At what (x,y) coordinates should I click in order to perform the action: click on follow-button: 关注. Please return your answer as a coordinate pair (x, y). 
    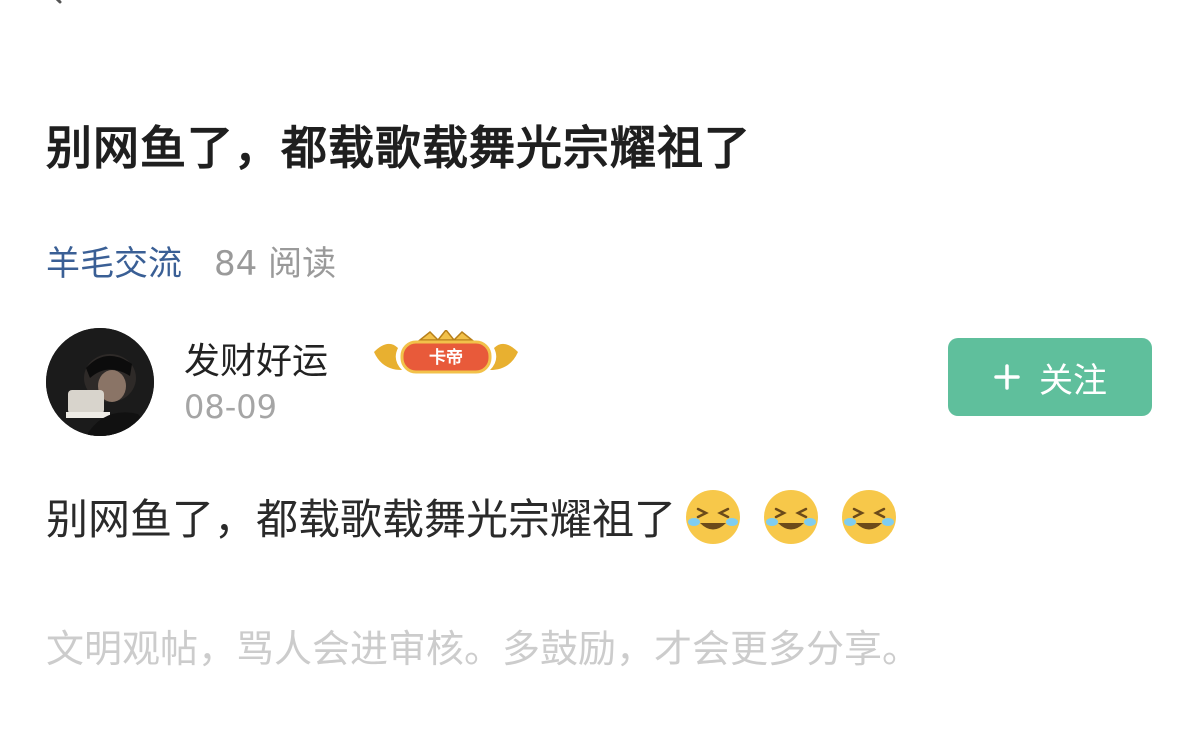
    Looking at the image, I should click on (1050, 377).